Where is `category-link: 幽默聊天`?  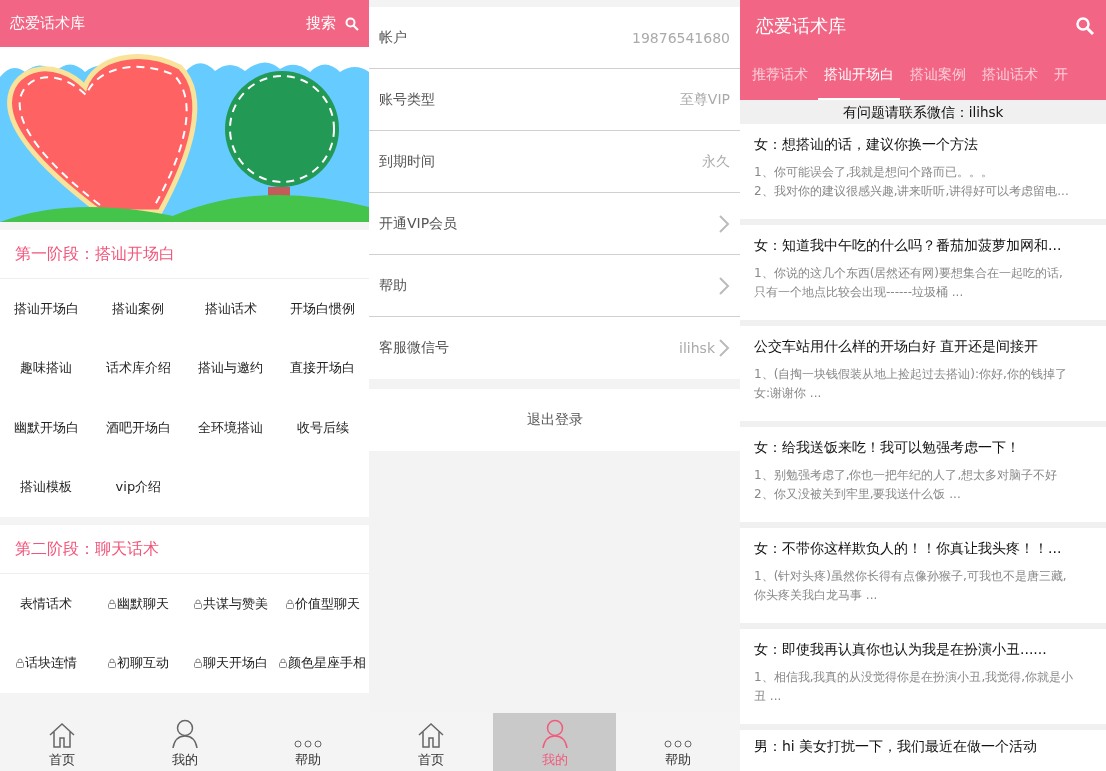 category-link: 幽默聊天 is located at coordinates (138, 603).